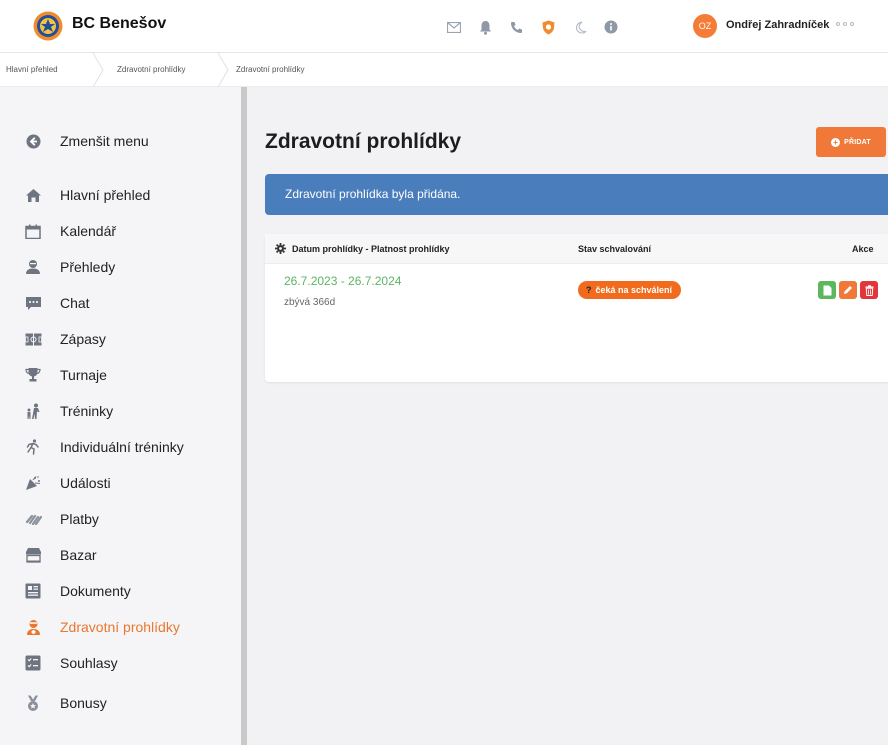 The height and width of the screenshot is (745, 888). I want to click on chat-icon, so click(33, 303).